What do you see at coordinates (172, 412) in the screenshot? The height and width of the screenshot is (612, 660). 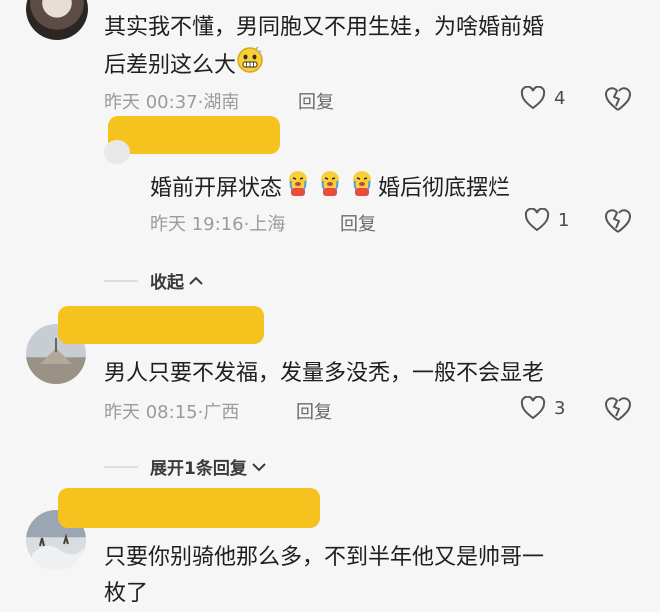 I see `comment-meta: 昨天 08:15·广西` at bounding box center [172, 412].